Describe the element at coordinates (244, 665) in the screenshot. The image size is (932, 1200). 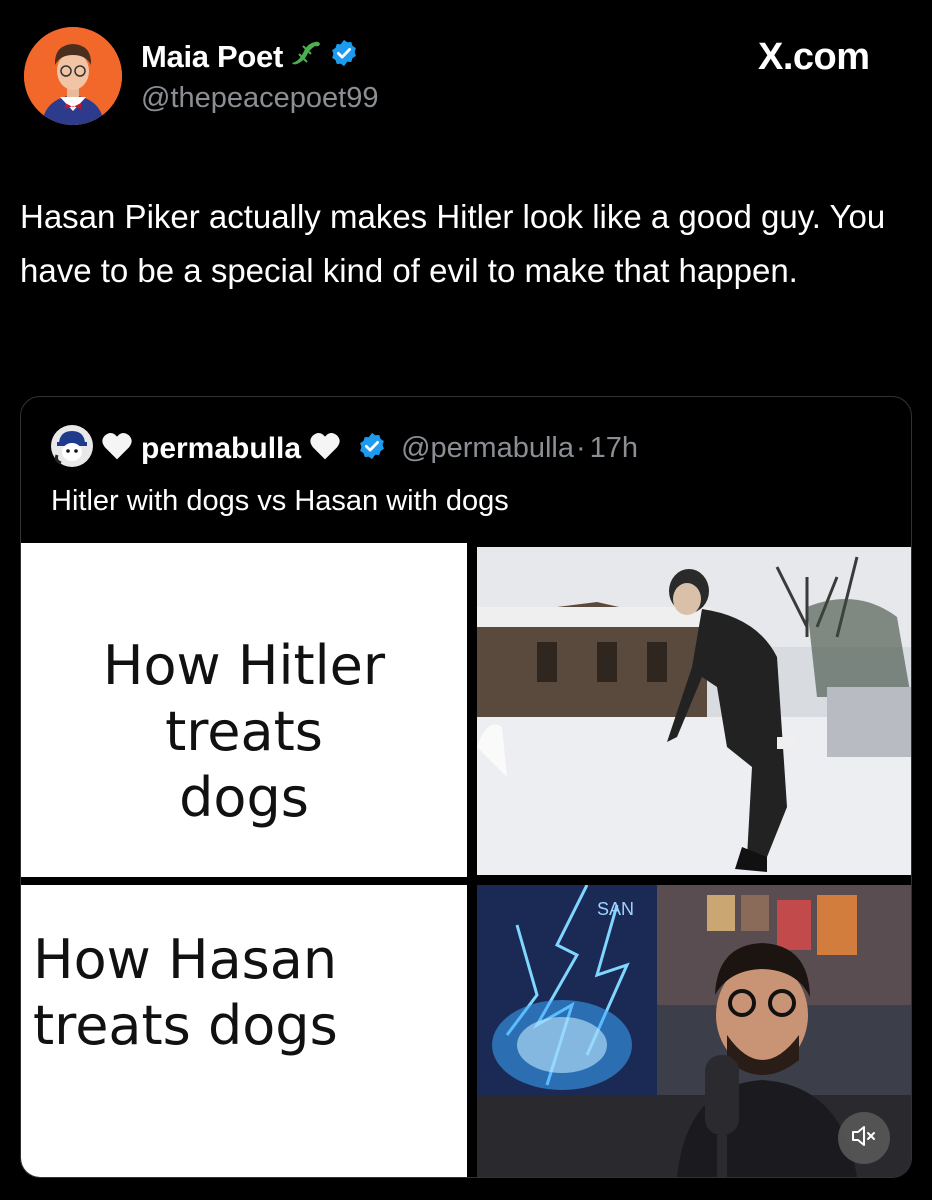
I see `top-caption-line: How Hitler` at that location.